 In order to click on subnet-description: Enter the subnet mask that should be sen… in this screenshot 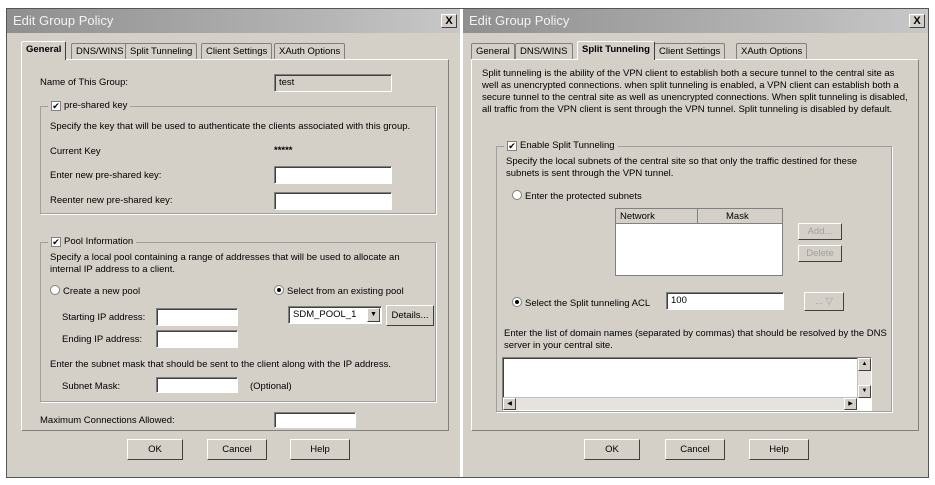, I will do `click(220, 364)`.